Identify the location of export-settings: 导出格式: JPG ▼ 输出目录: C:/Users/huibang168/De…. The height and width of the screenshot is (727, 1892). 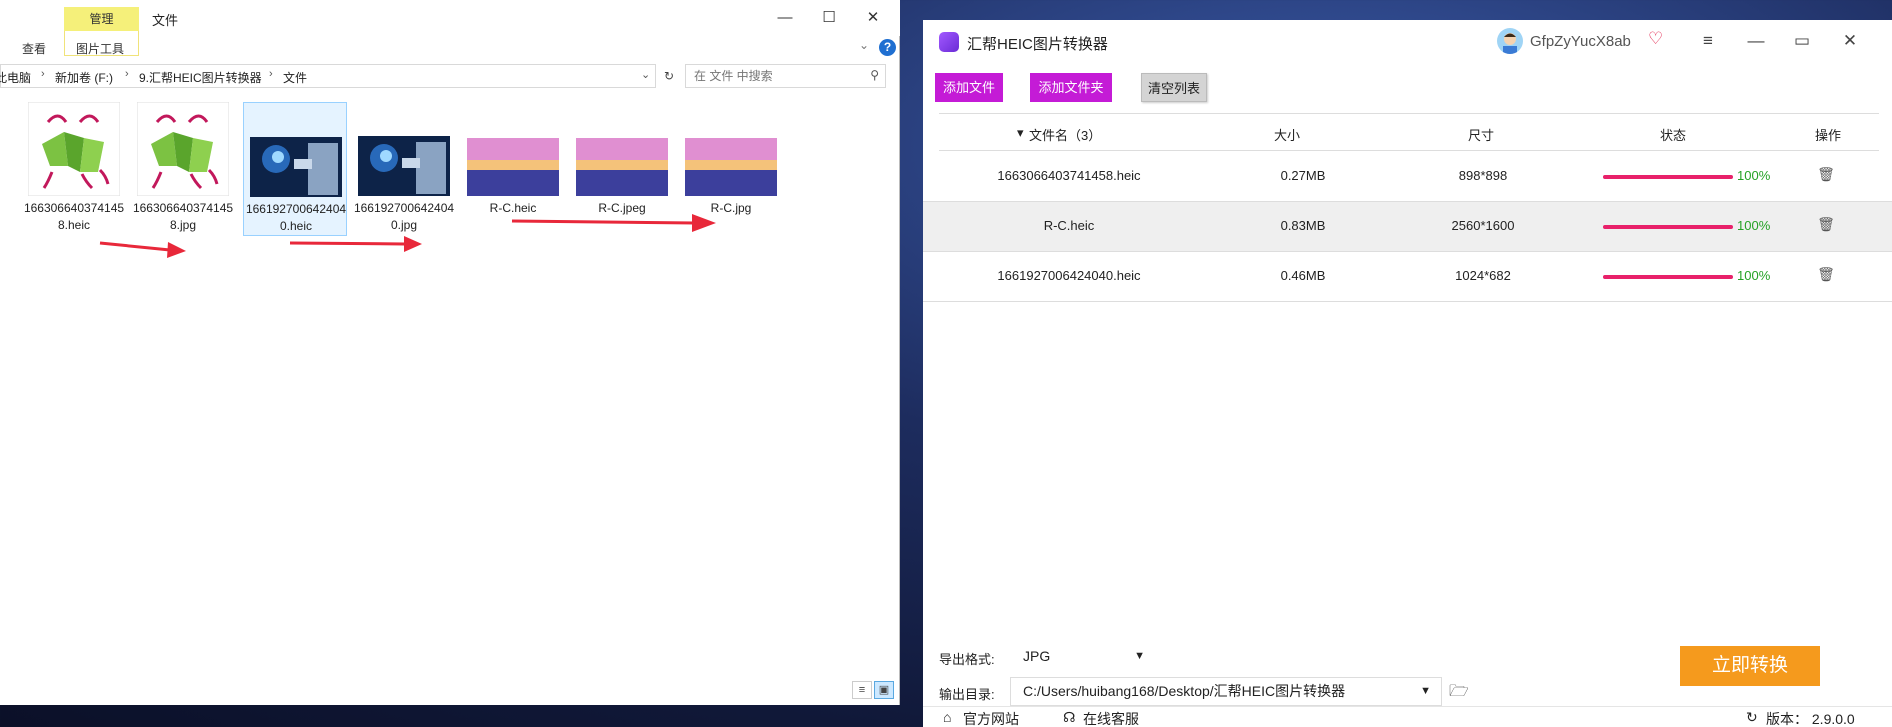
(1407, 661).